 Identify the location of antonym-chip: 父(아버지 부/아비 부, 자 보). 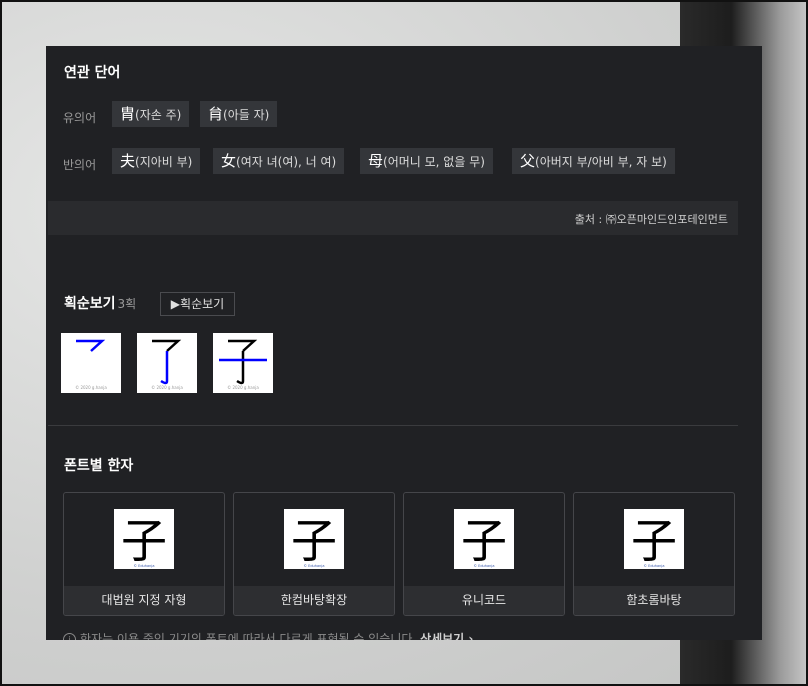
(593, 161).